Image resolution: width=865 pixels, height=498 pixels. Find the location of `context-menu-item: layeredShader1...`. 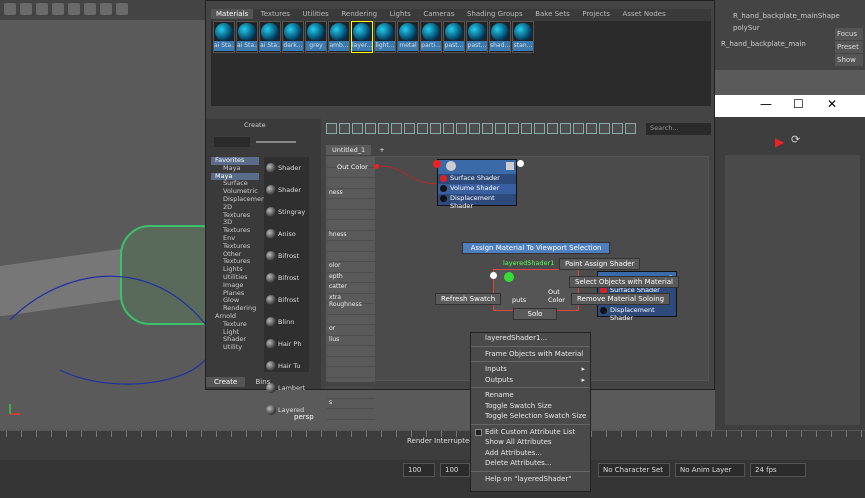

context-menu-item: layeredShader1... is located at coordinates (530, 338).